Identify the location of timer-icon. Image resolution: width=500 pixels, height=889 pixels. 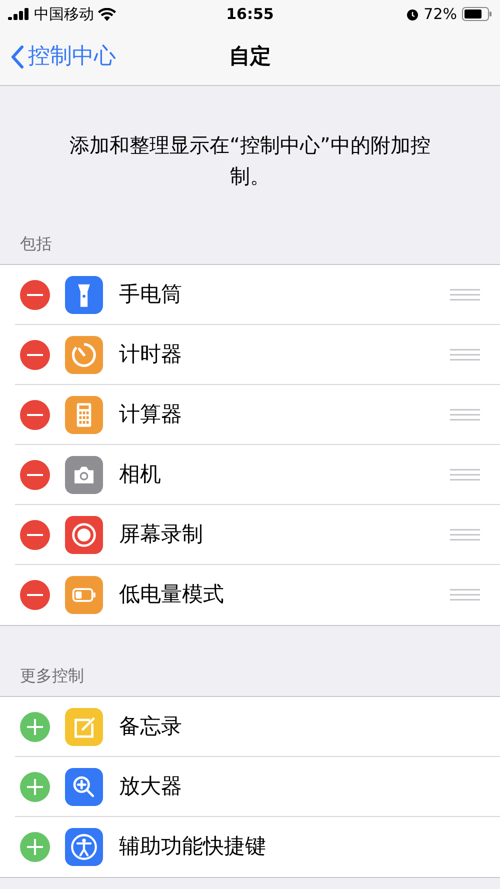
(84, 355).